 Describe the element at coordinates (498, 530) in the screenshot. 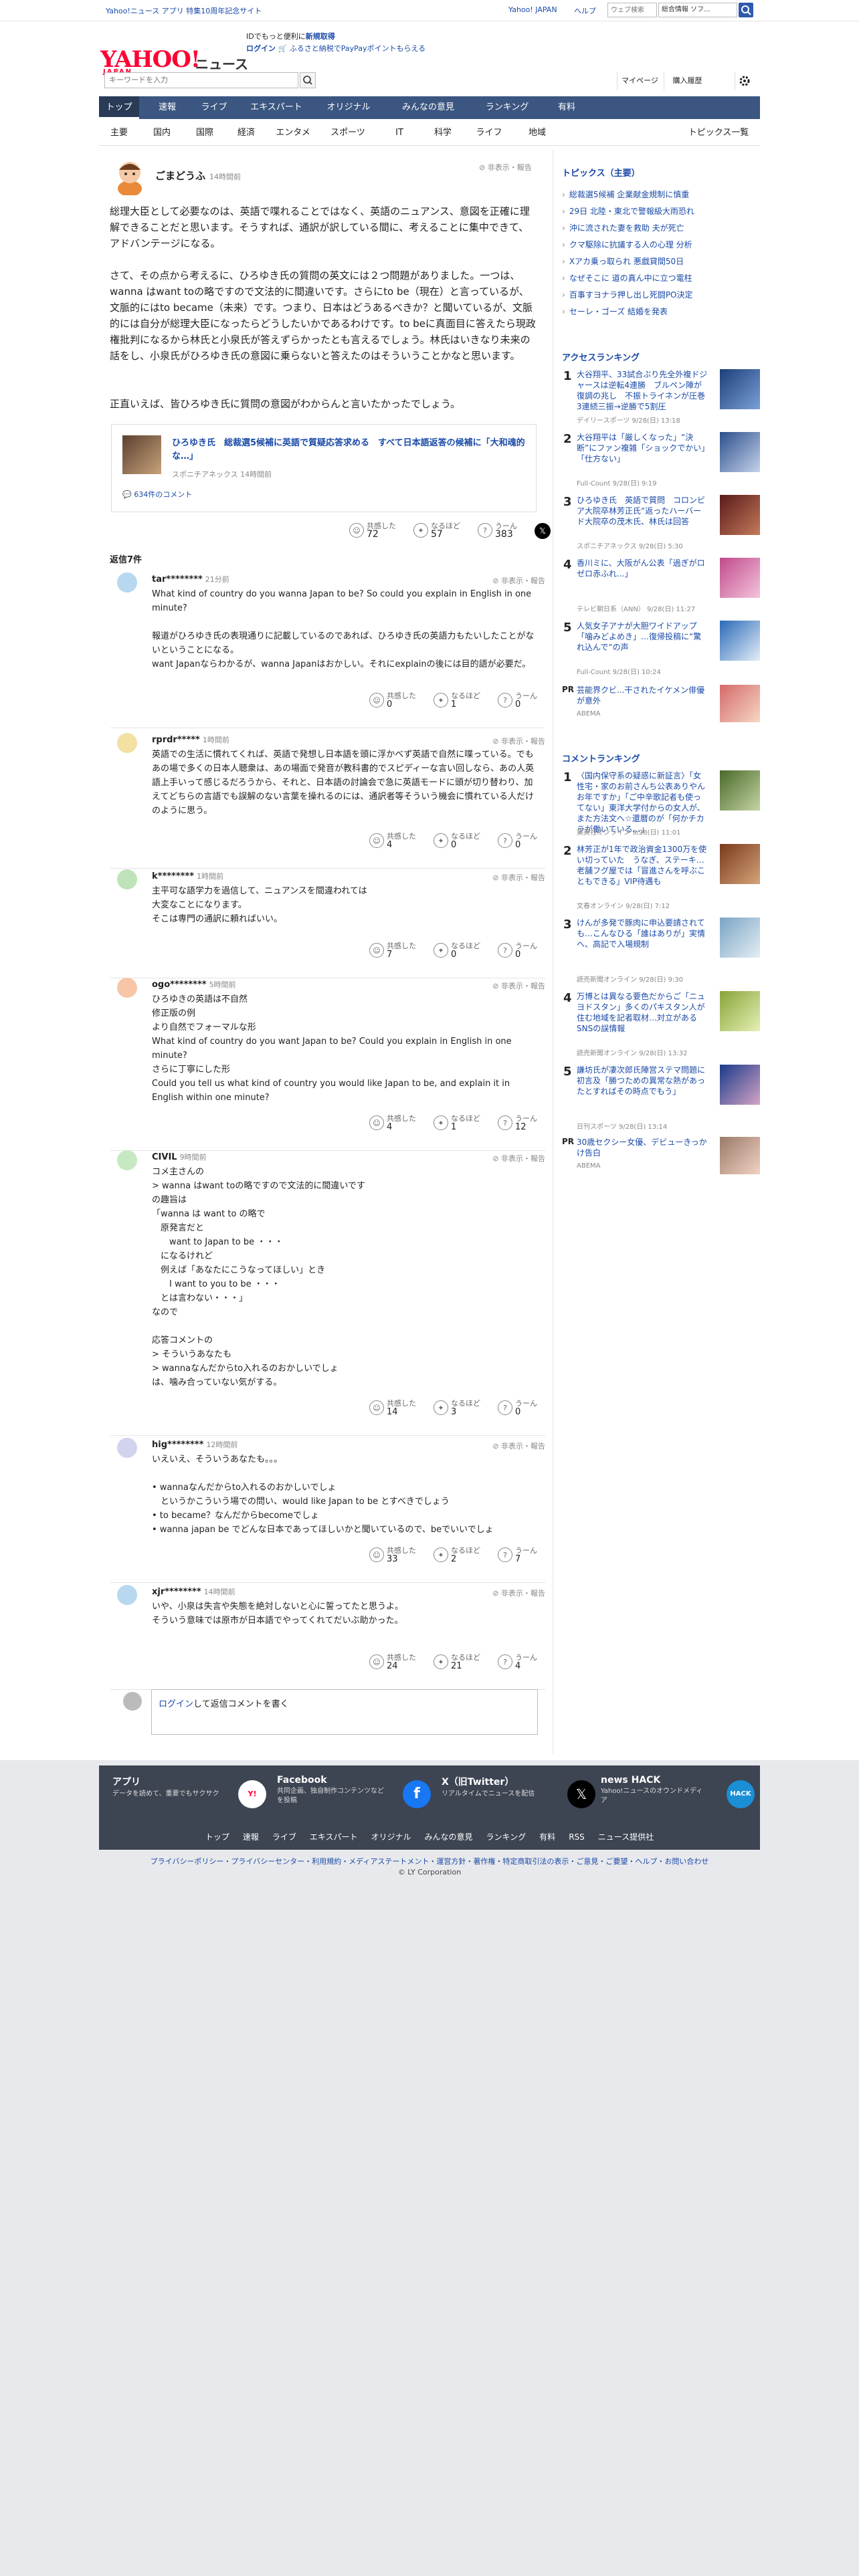

I see `hmm-button: ? うーん 383` at that location.